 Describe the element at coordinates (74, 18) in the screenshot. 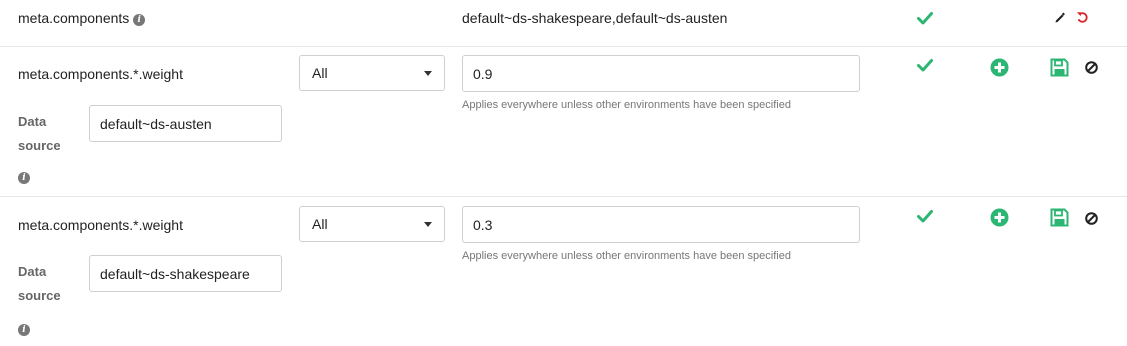

I see `key-label: meta.components` at that location.